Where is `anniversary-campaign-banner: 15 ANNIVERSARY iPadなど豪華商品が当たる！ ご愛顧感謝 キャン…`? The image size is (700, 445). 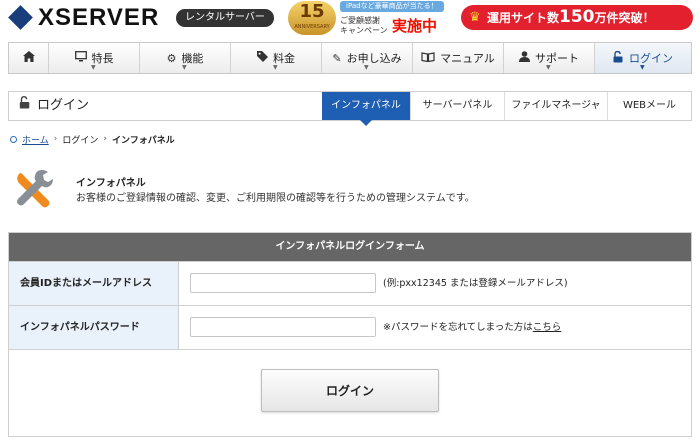 anniversary-campaign-banner: 15 ANNIVERSARY iPadなど豪華商品が当たる！ ご愛顧感謝 キャン… is located at coordinates (374, 19).